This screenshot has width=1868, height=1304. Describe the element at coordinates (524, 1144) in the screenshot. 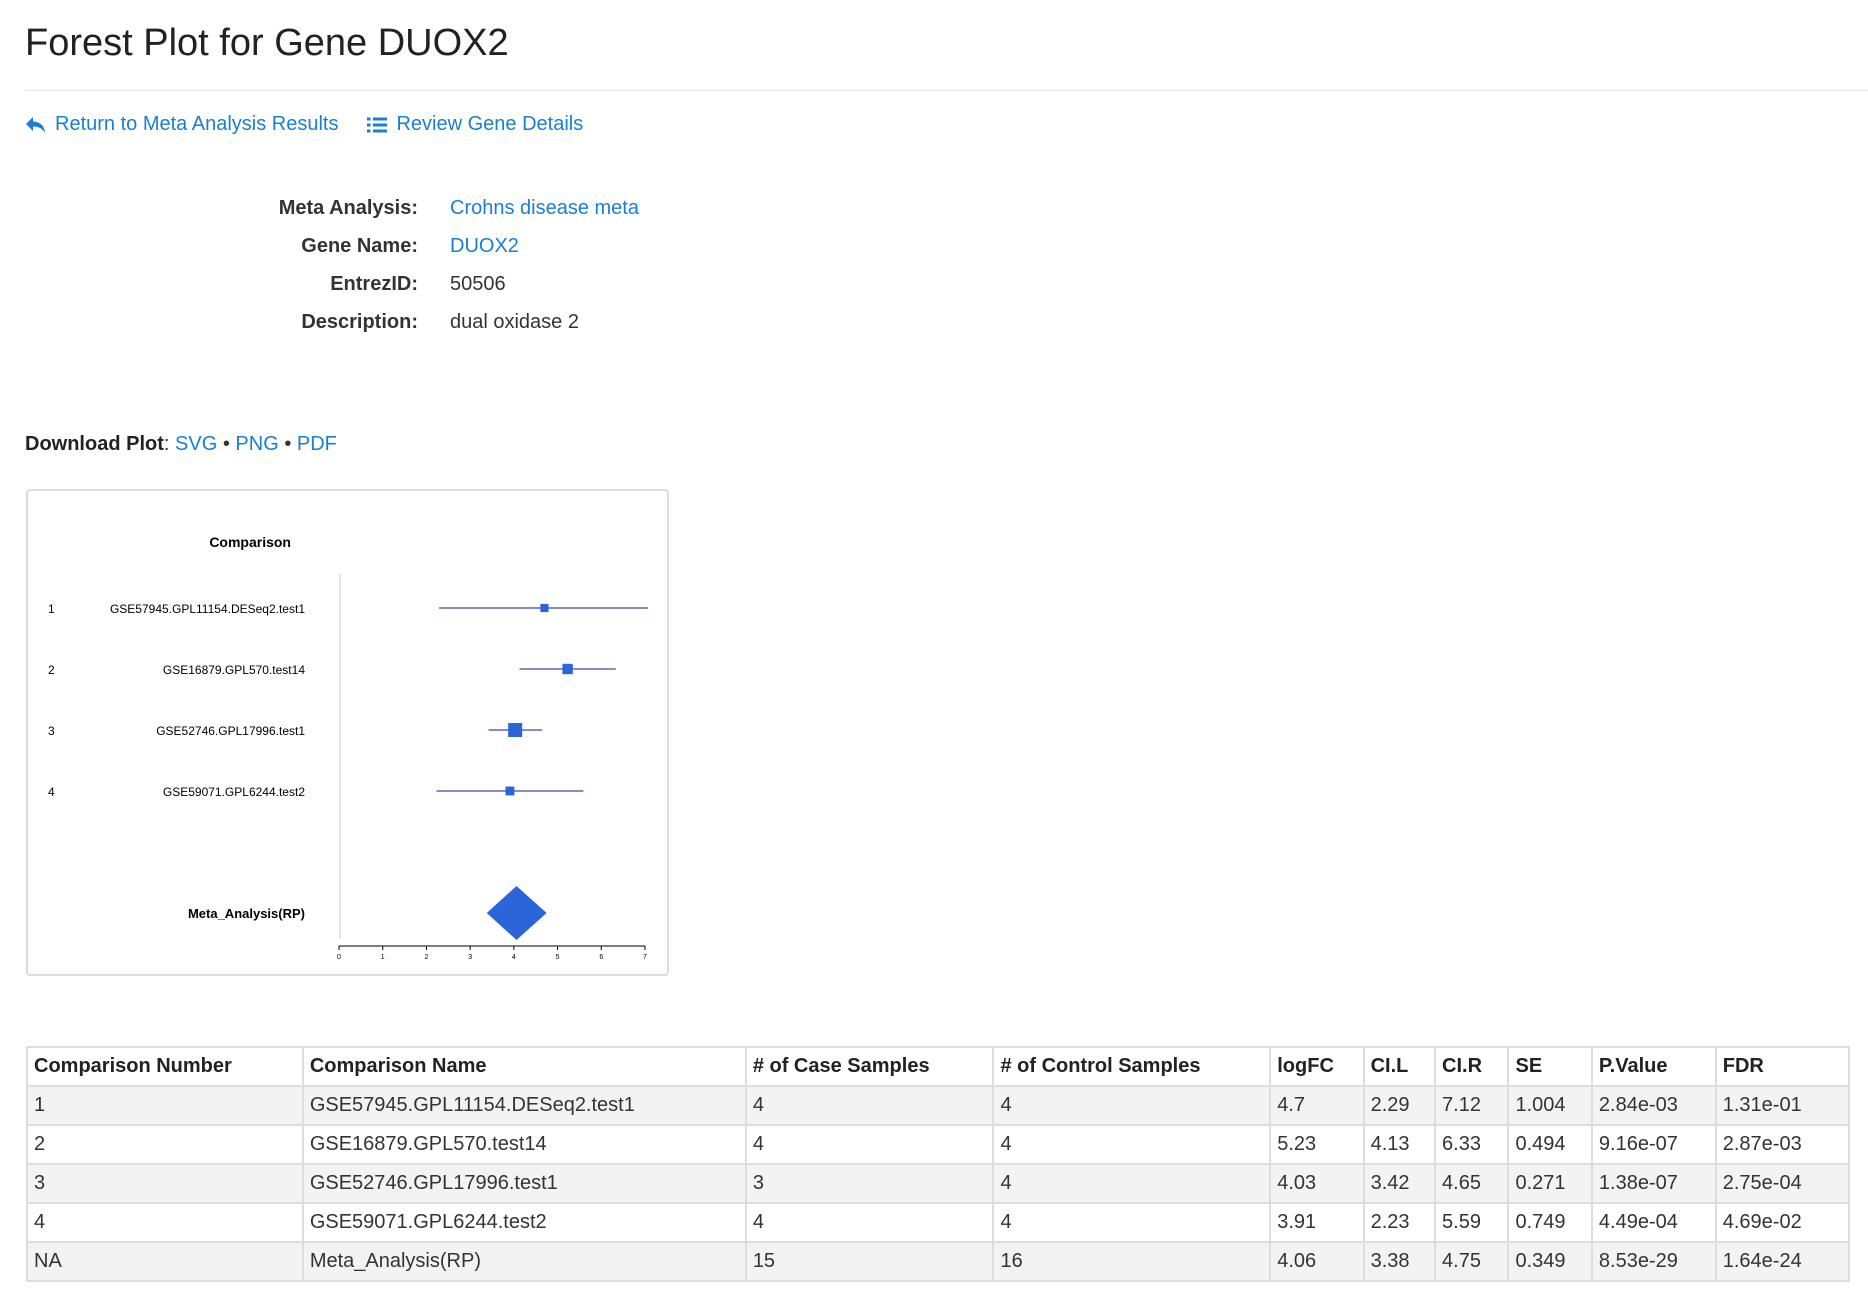

I see `table-cell: GSE16879.GPL570.test14` at that location.